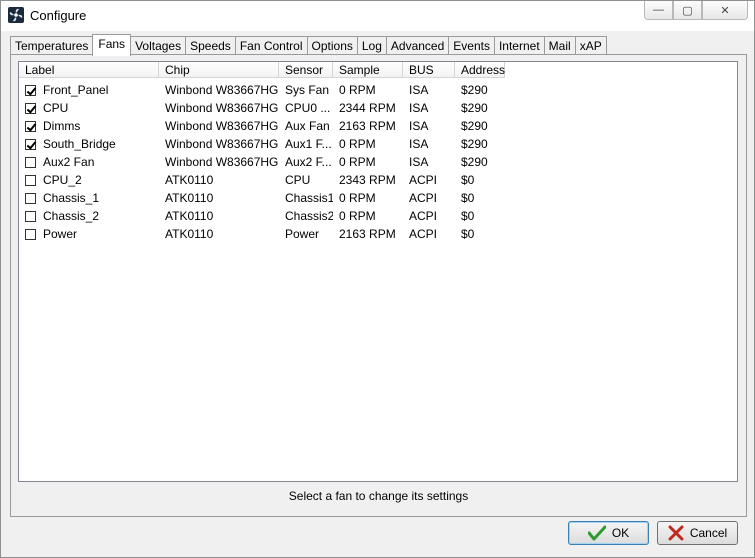 The height and width of the screenshot is (558, 755). I want to click on app-fan-icon, so click(16, 15).